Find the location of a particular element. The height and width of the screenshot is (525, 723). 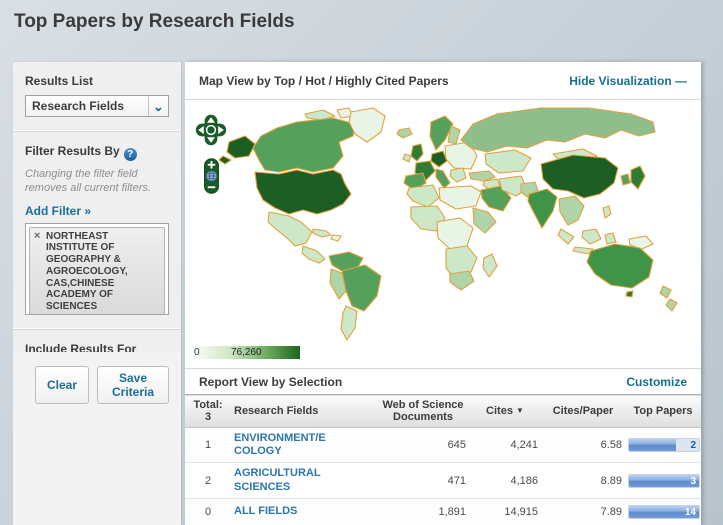

results-list-value: Research Fields is located at coordinates (78, 106).